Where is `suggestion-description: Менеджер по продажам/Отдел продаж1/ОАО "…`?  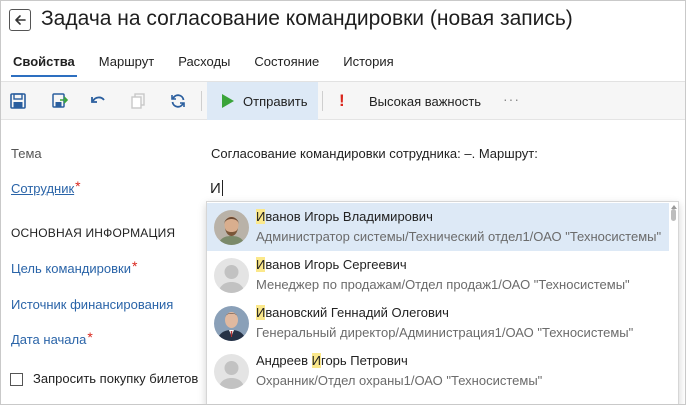 suggestion-description: Менеджер по продажам/Отдел продаж1/ОАО "… is located at coordinates (443, 284).